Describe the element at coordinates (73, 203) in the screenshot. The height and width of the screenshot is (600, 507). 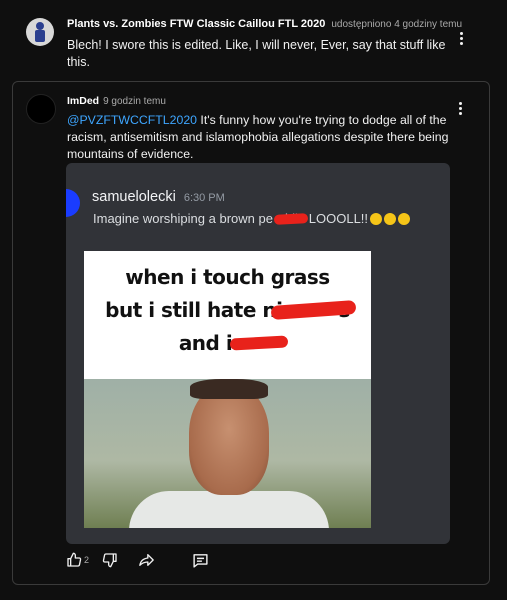
I see `discord-avatar` at that location.